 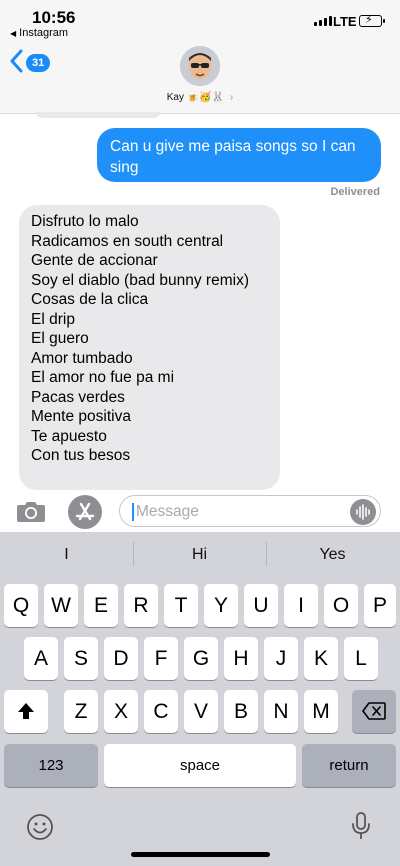 What do you see at coordinates (200, 21) in the screenshot?
I see `status-bar: 10:56 ◀ Instagram LTE ⚡` at bounding box center [200, 21].